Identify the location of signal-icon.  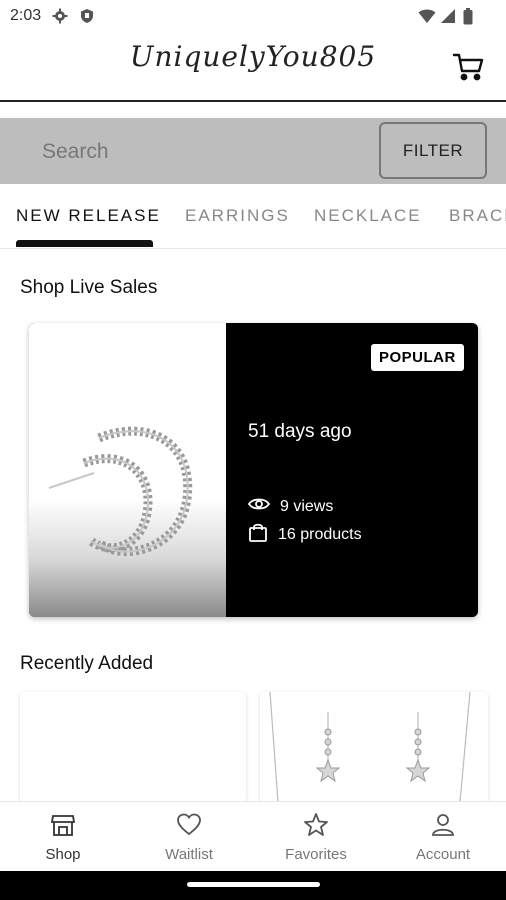
(448, 18).